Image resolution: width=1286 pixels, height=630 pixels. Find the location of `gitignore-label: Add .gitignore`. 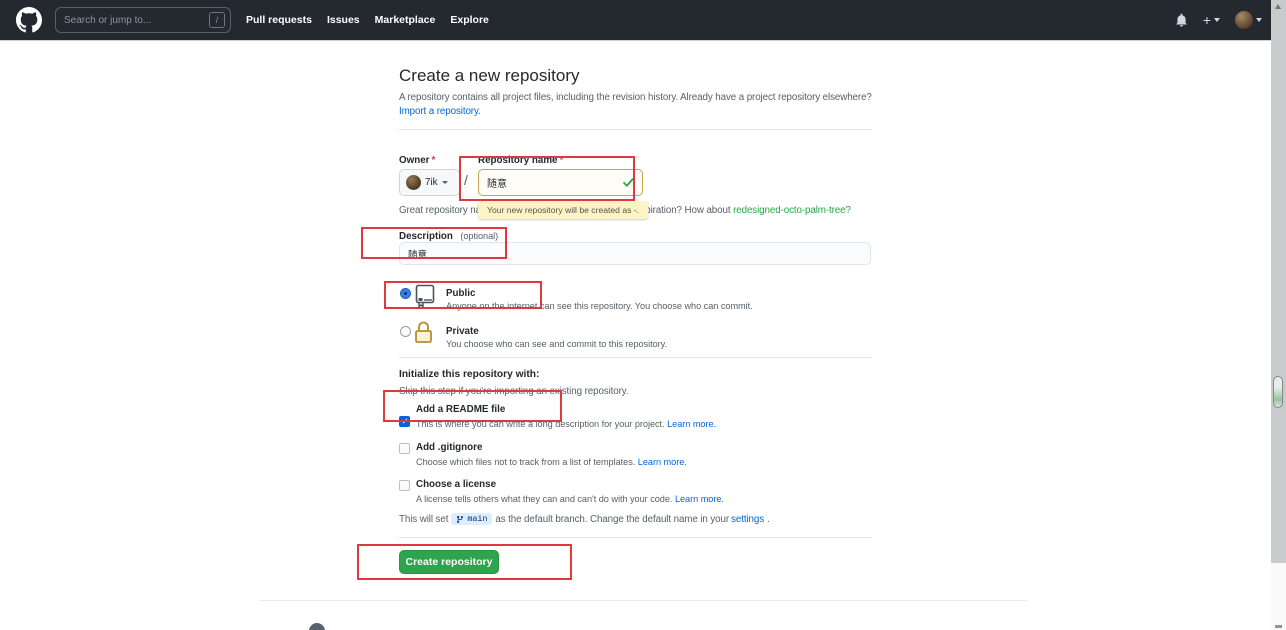

gitignore-label: Add .gitignore is located at coordinates (449, 447).